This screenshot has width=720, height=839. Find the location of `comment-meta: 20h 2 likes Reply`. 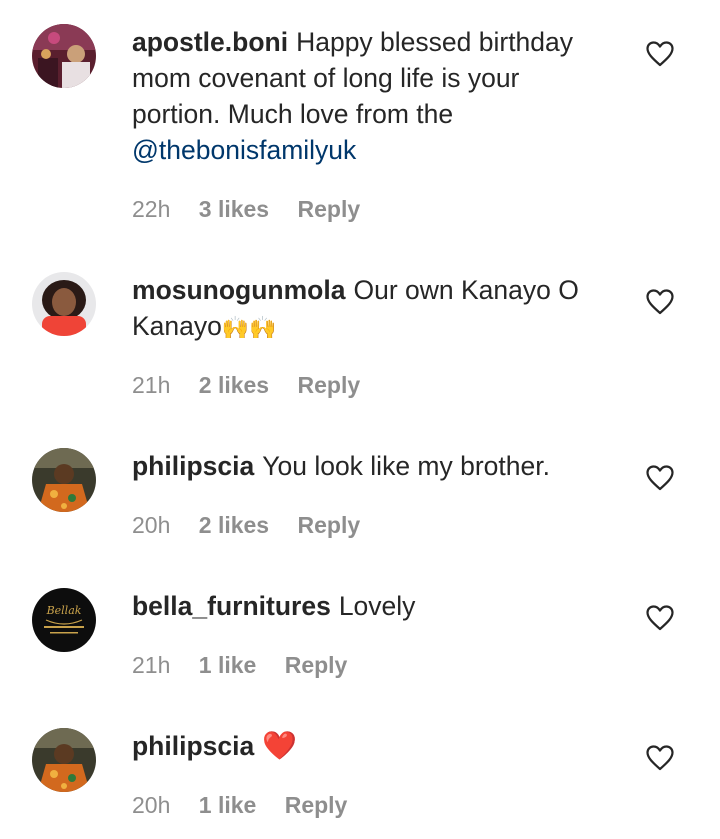

comment-meta: 20h 2 likes Reply is located at coordinates (246, 525).